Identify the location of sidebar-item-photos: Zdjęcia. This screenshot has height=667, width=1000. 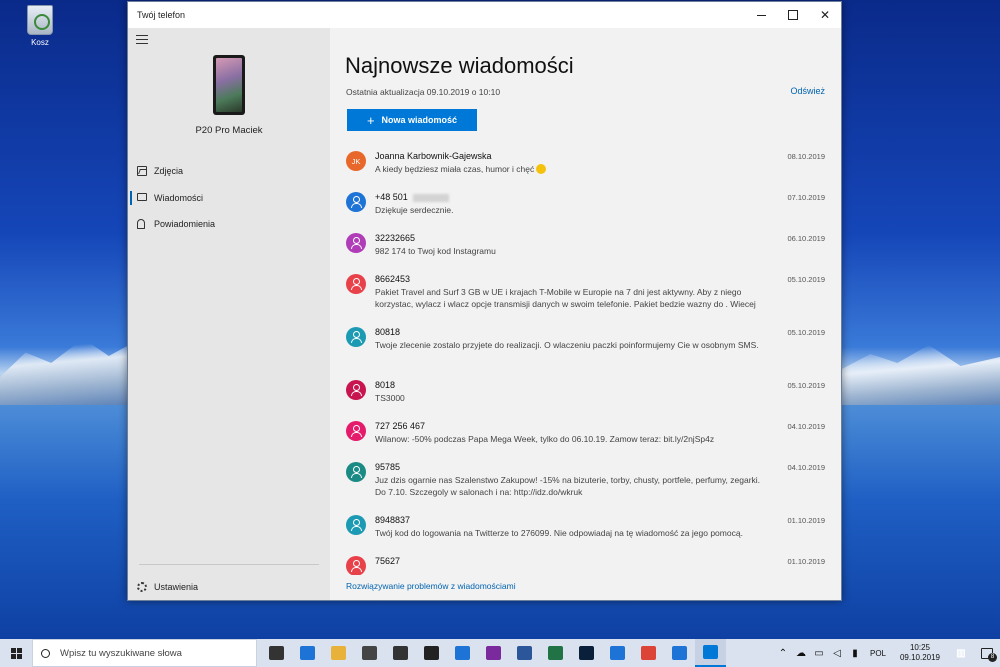
(229, 171).